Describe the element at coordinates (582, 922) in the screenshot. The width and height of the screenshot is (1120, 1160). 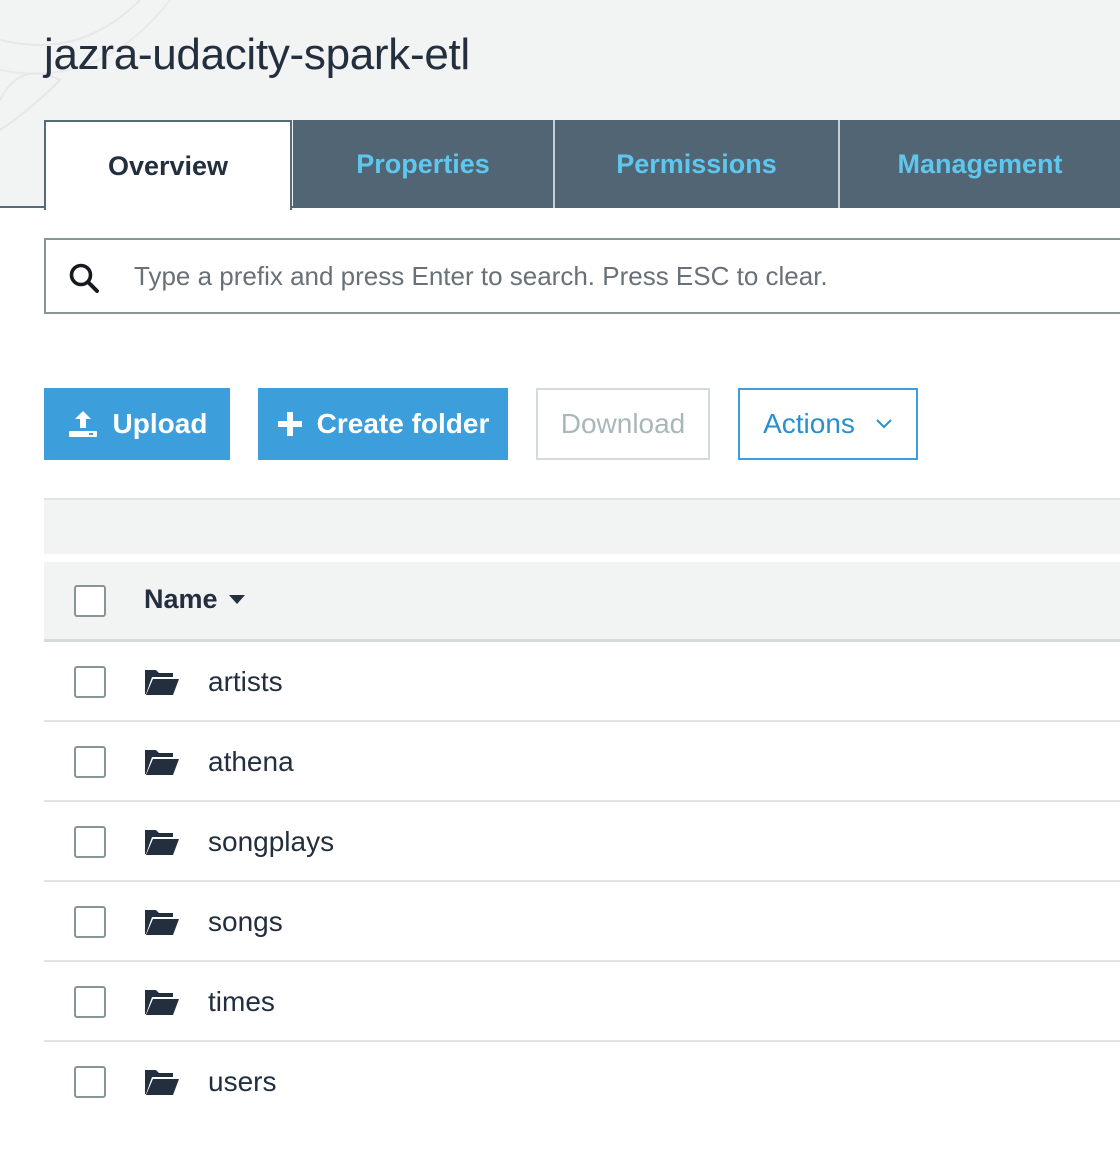
I see `table-row: songs` at that location.